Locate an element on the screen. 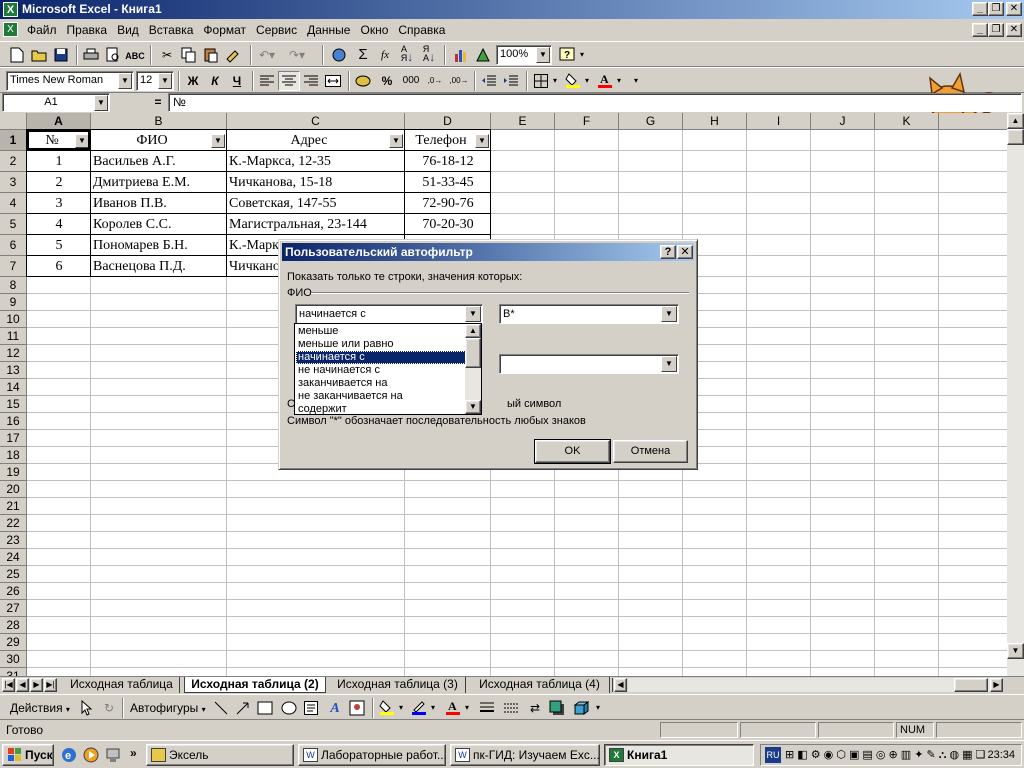 Image resolution: width=1024 pixels, height=768 pixels. 3d-icon is located at coordinates (581, 708).